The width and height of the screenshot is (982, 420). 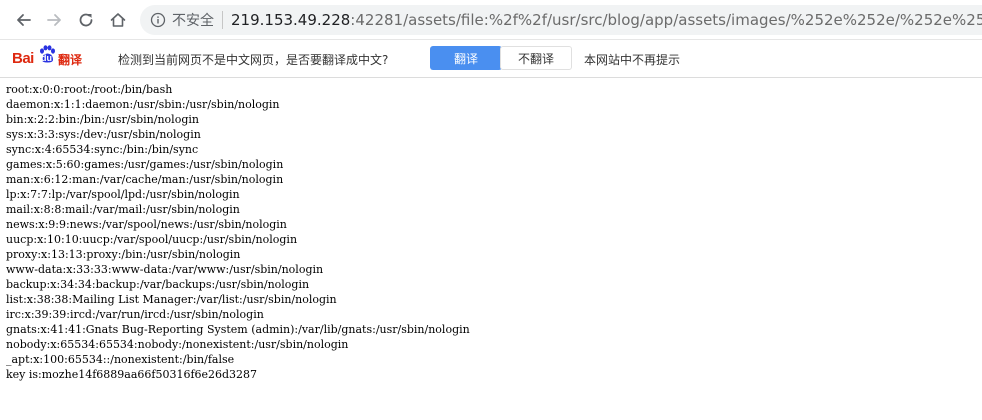 What do you see at coordinates (132, 374) in the screenshot?
I see `key-line: key is:mozhe14f6889aa66f50316f6e26d3287` at bounding box center [132, 374].